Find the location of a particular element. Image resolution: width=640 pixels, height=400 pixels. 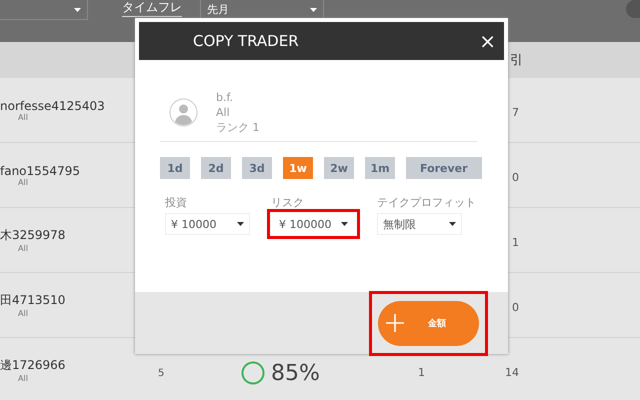

toggle-button is located at coordinates (633, 9).